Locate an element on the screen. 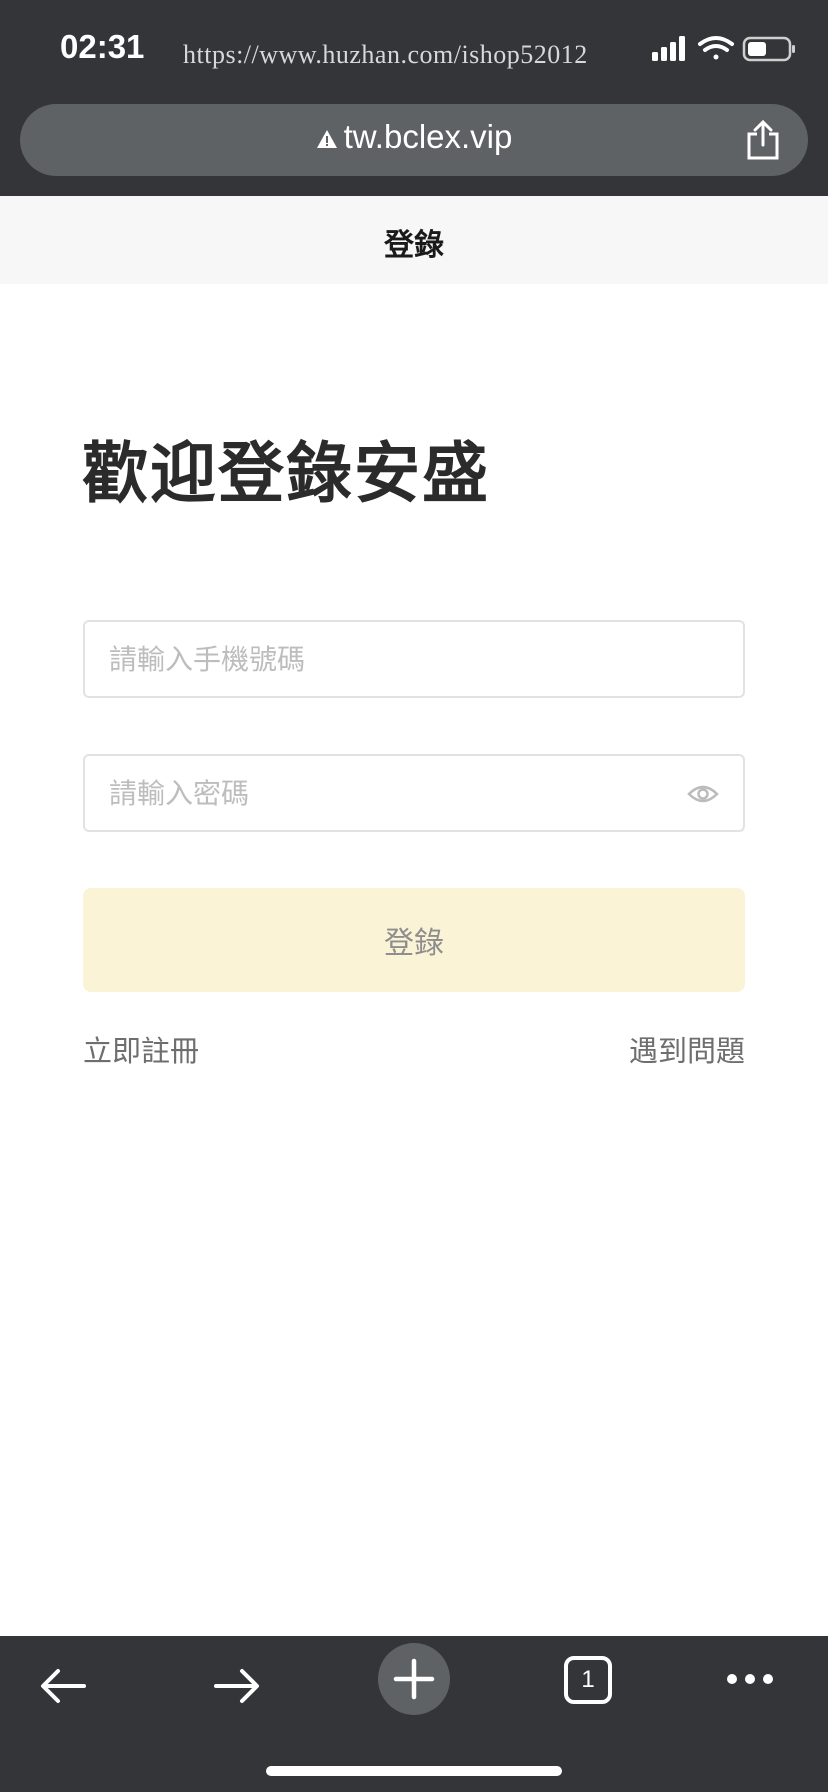 The width and height of the screenshot is (828, 1792). phone-input is located at coordinates (389, 659).